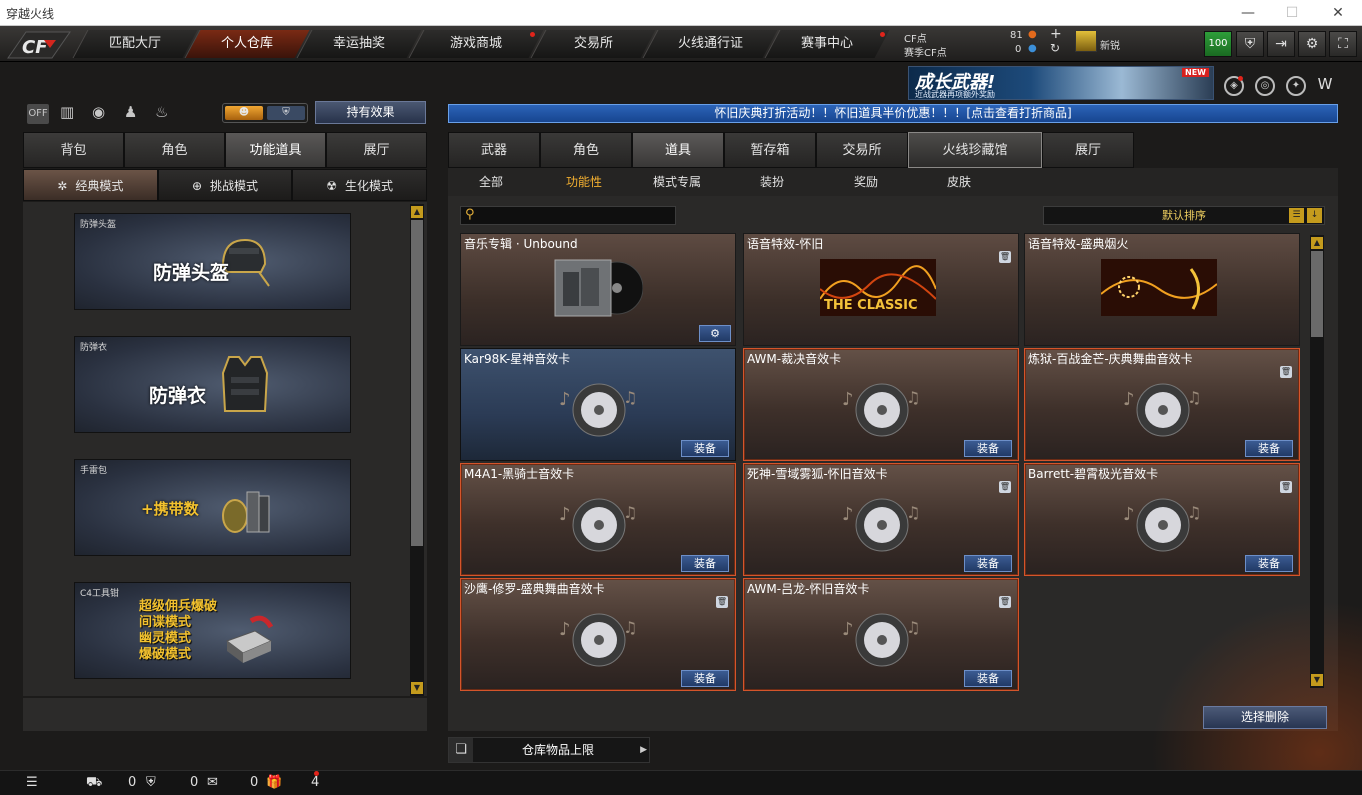  Describe the element at coordinates (1343, 44) in the screenshot. I see `fullscreen-icon: ⛶` at that location.